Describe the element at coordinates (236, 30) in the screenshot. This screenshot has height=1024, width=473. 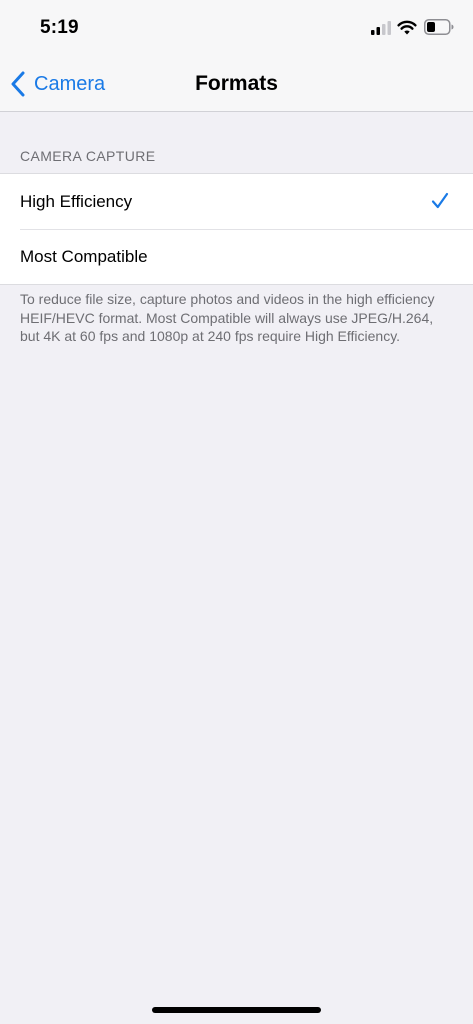
I see `status-bar: 5:19` at that location.